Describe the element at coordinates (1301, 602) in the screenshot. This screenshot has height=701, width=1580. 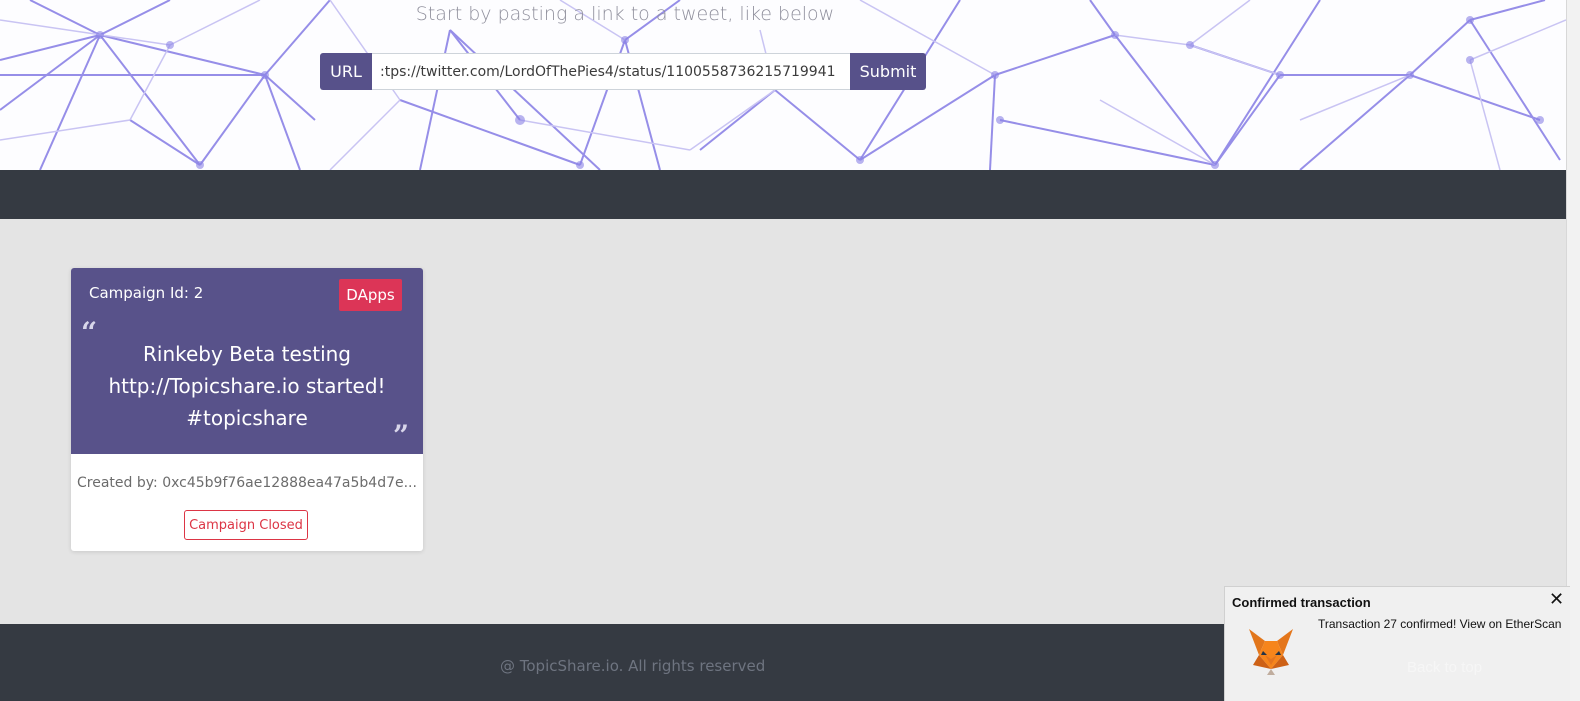
I see `toast-title: Confirmed transaction` at that location.